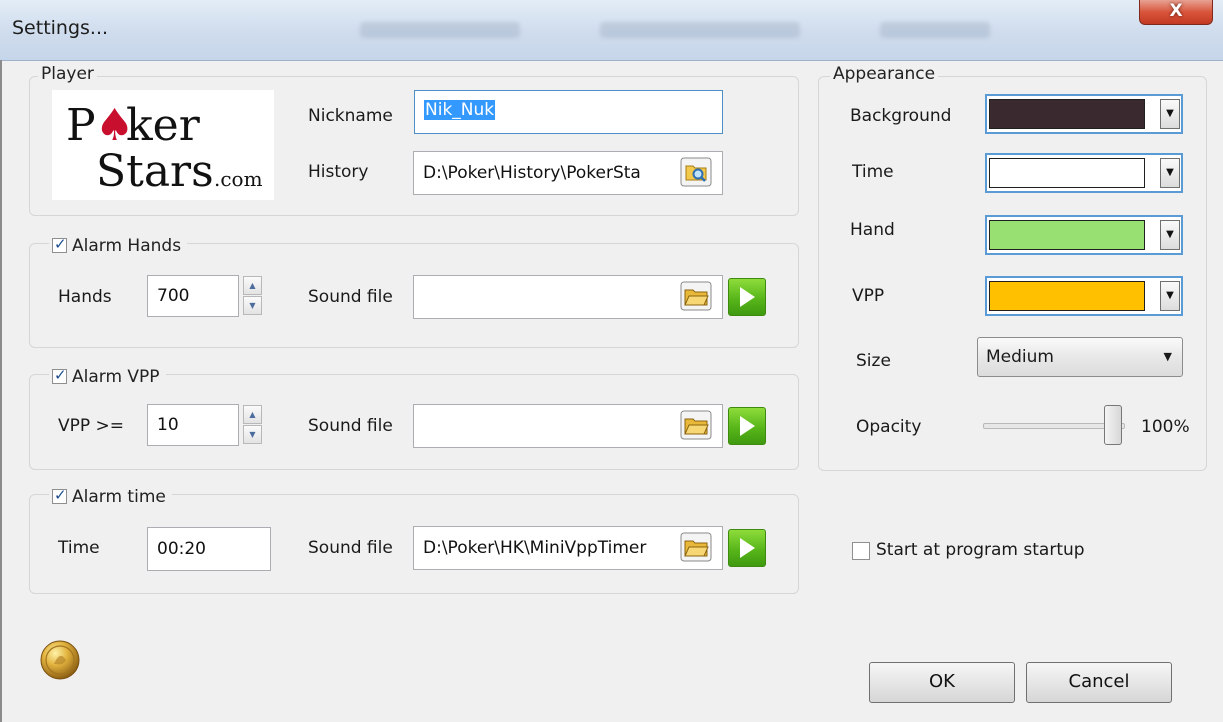 Image resolution: width=1223 pixels, height=722 pixels. Describe the element at coordinates (1, 391) in the screenshot. I see `window-edge` at that location.